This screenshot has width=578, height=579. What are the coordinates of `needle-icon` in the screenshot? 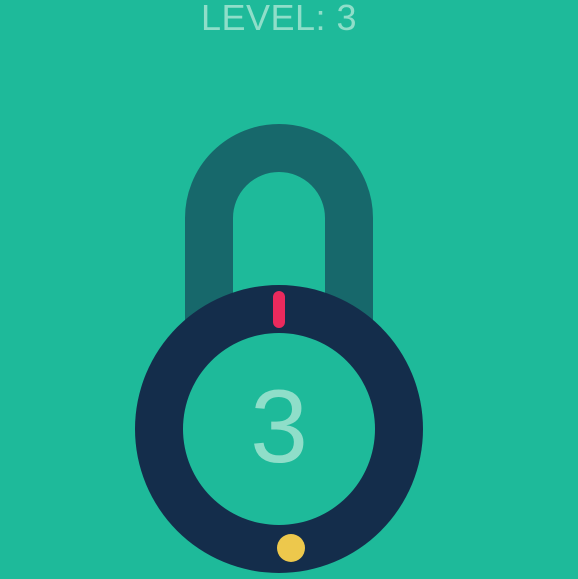 It's located at (279, 309).